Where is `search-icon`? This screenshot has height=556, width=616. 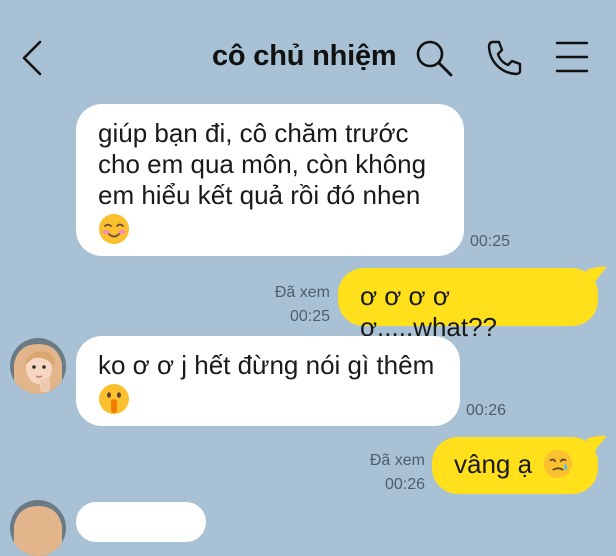 search-icon is located at coordinates (434, 58).